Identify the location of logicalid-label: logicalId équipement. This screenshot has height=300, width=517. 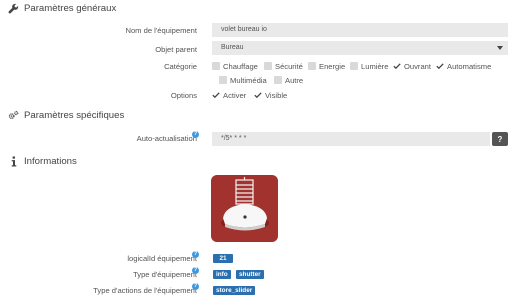
(162, 258).